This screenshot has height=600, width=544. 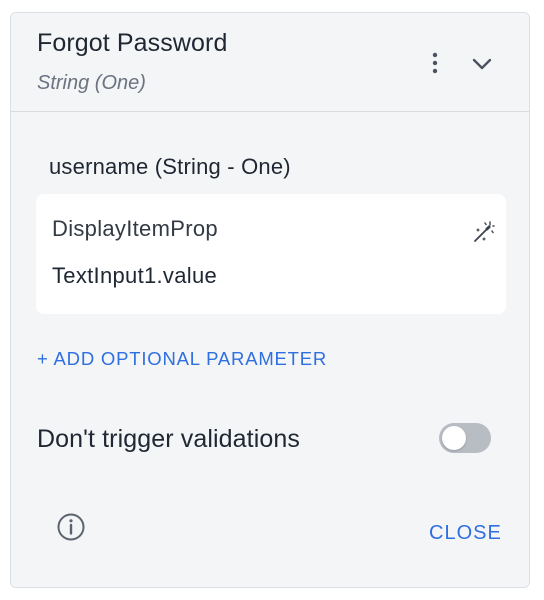 I want to click on parameter-label: username (String - One), so click(x=170, y=166).